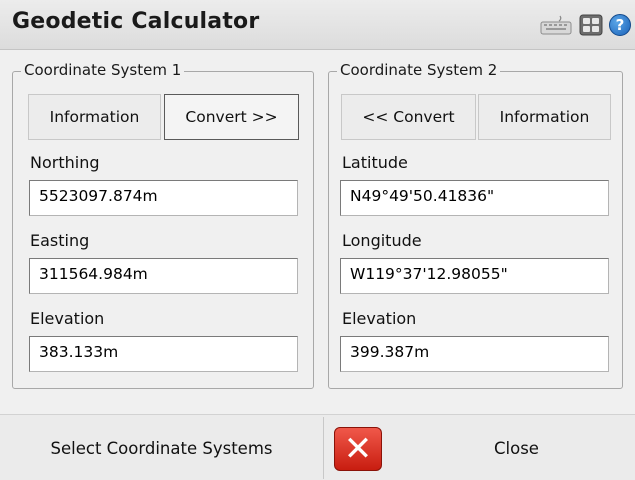 The height and width of the screenshot is (480, 635). Describe the element at coordinates (67, 318) in the screenshot. I see `elevation-label-1: Elevation` at that location.